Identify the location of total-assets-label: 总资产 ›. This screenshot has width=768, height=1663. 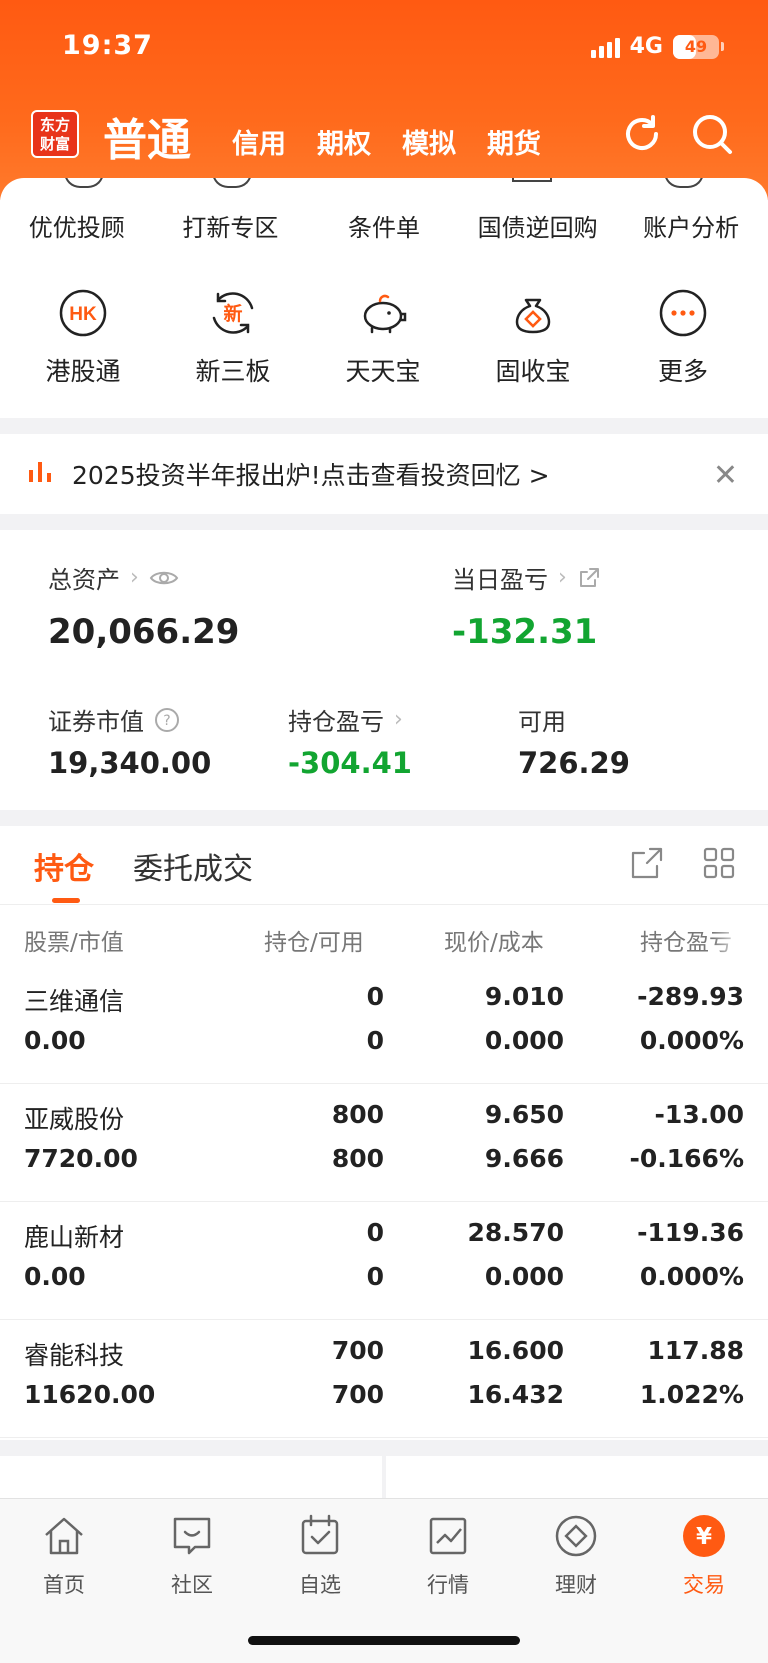
(113, 577).